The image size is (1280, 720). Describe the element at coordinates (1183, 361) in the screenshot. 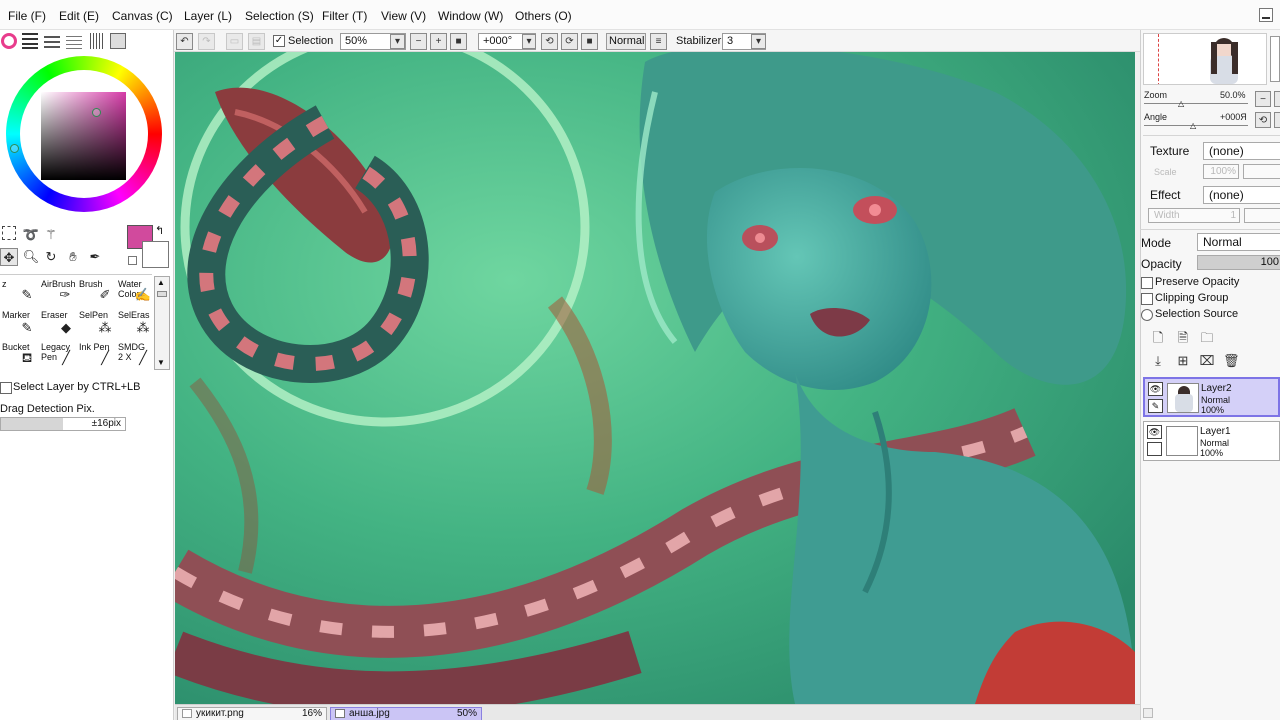

I see `merge-down-icon: ⊞` at that location.